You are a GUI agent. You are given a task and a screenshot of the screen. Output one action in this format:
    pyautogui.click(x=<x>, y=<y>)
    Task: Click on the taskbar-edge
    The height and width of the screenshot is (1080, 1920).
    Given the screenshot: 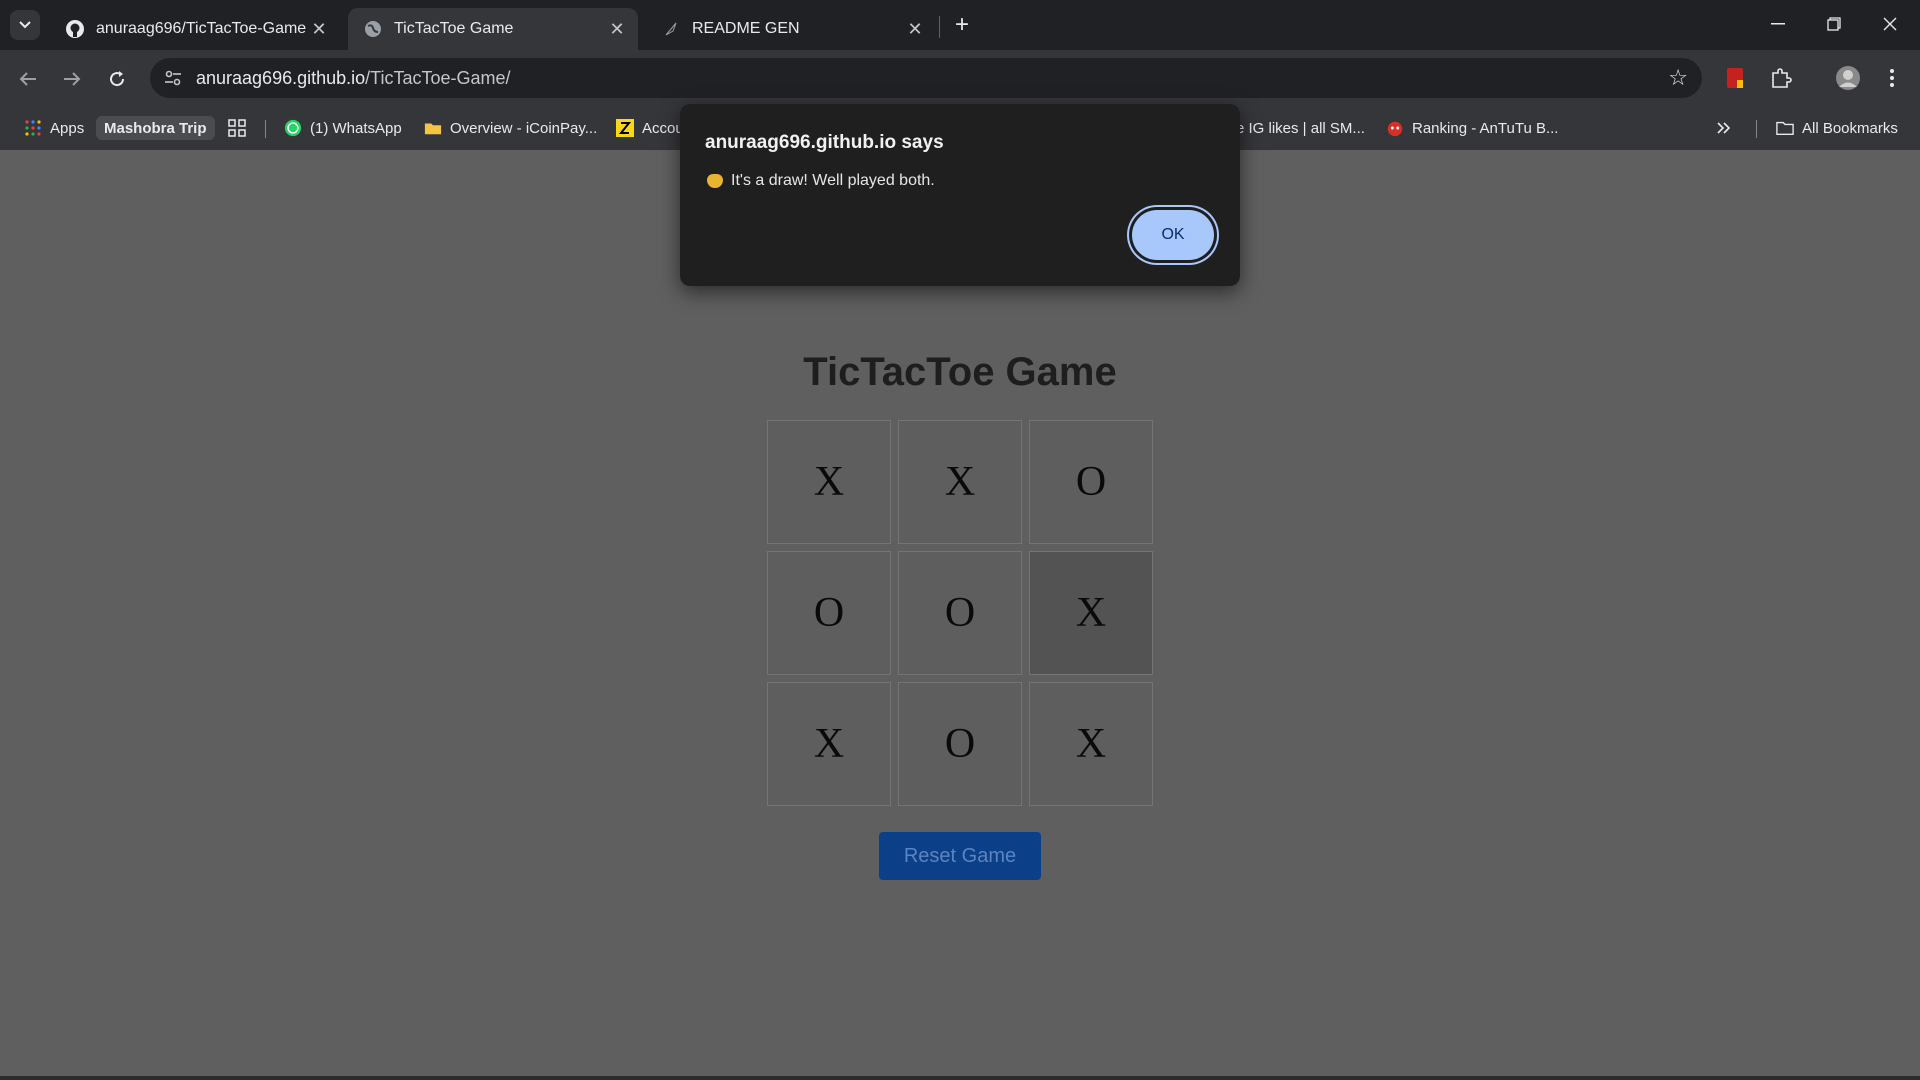 What is the action you would take?
    pyautogui.click(x=960, y=1078)
    